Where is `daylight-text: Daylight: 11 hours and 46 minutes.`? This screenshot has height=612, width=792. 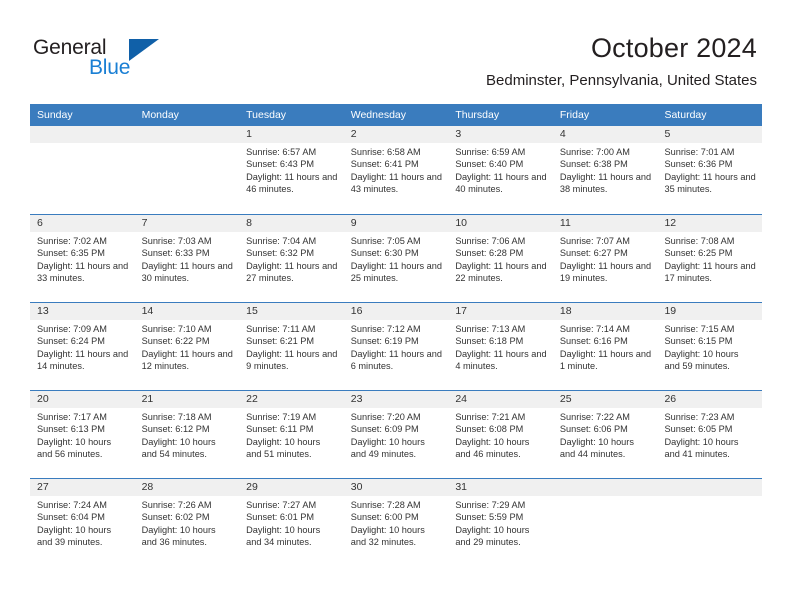
daylight-text: Daylight: 11 hours and 46 minutes. is located at coordinates (292, 183).